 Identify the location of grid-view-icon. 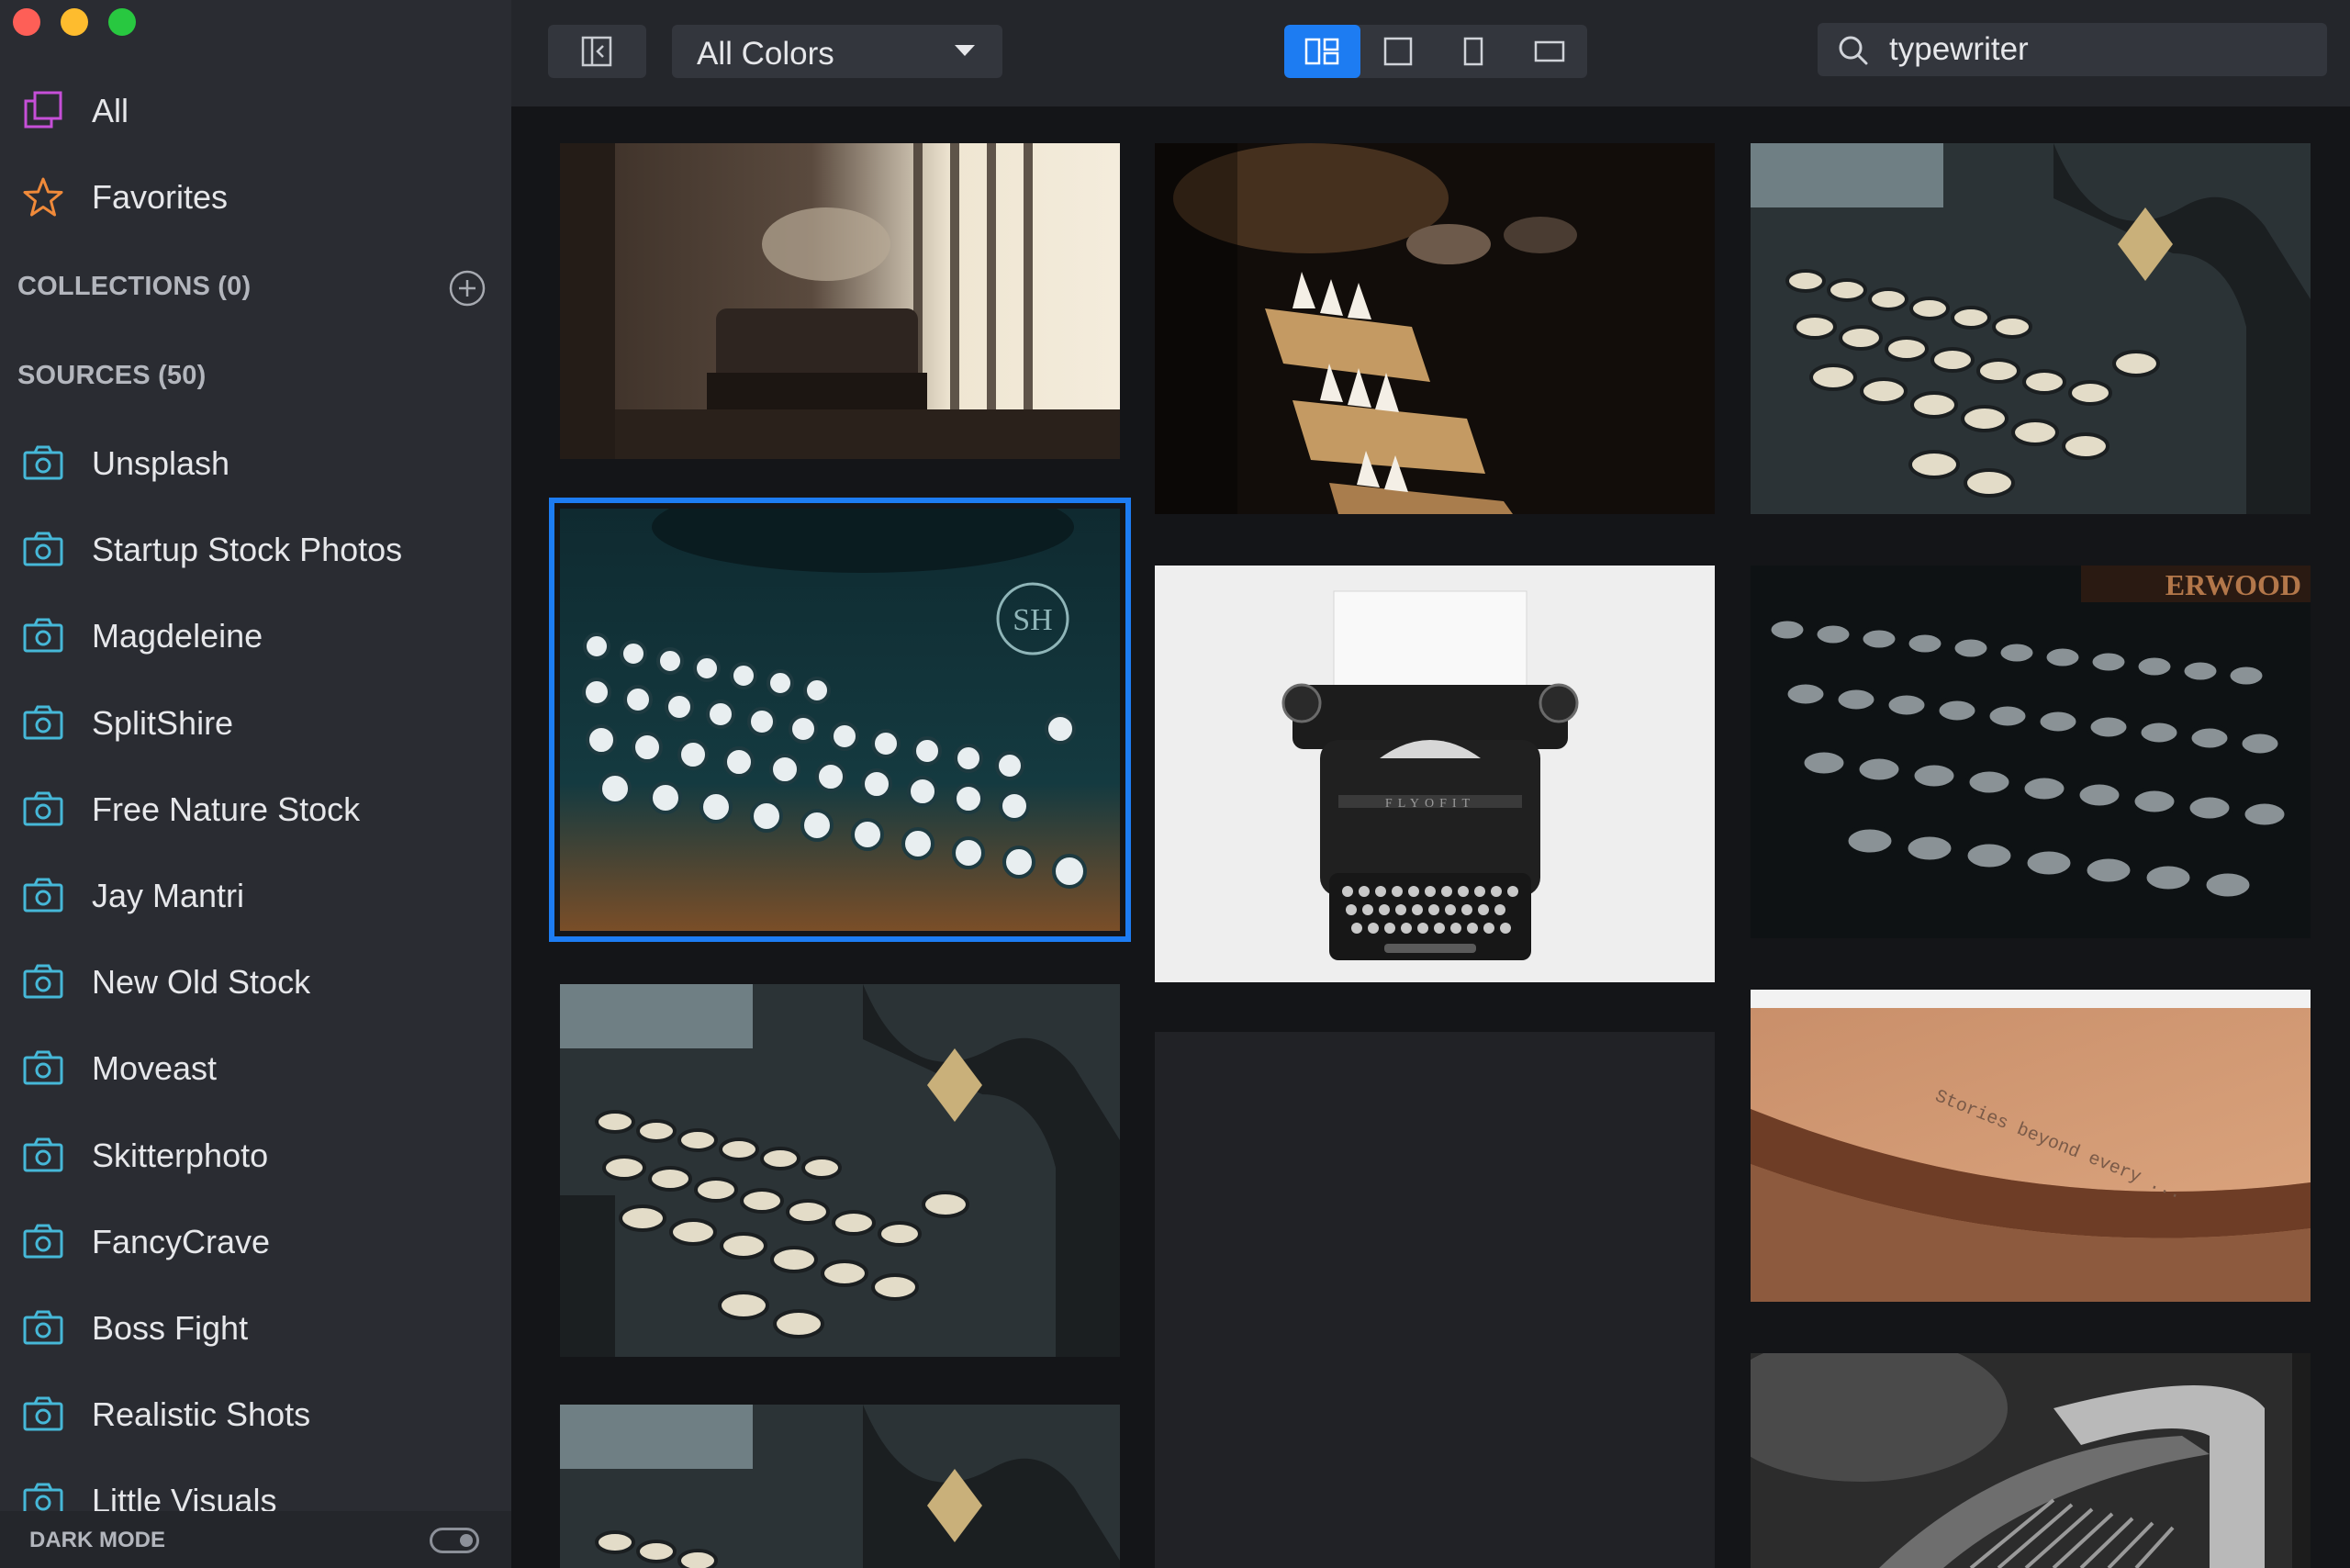
(1322, 51).